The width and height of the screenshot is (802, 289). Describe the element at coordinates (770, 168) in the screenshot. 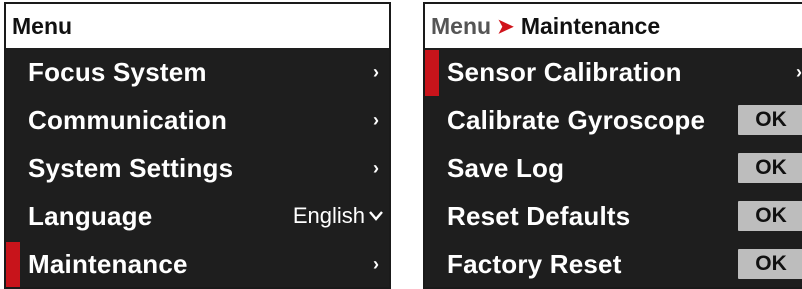

I see `save-log-ok-button: OK` at that location.